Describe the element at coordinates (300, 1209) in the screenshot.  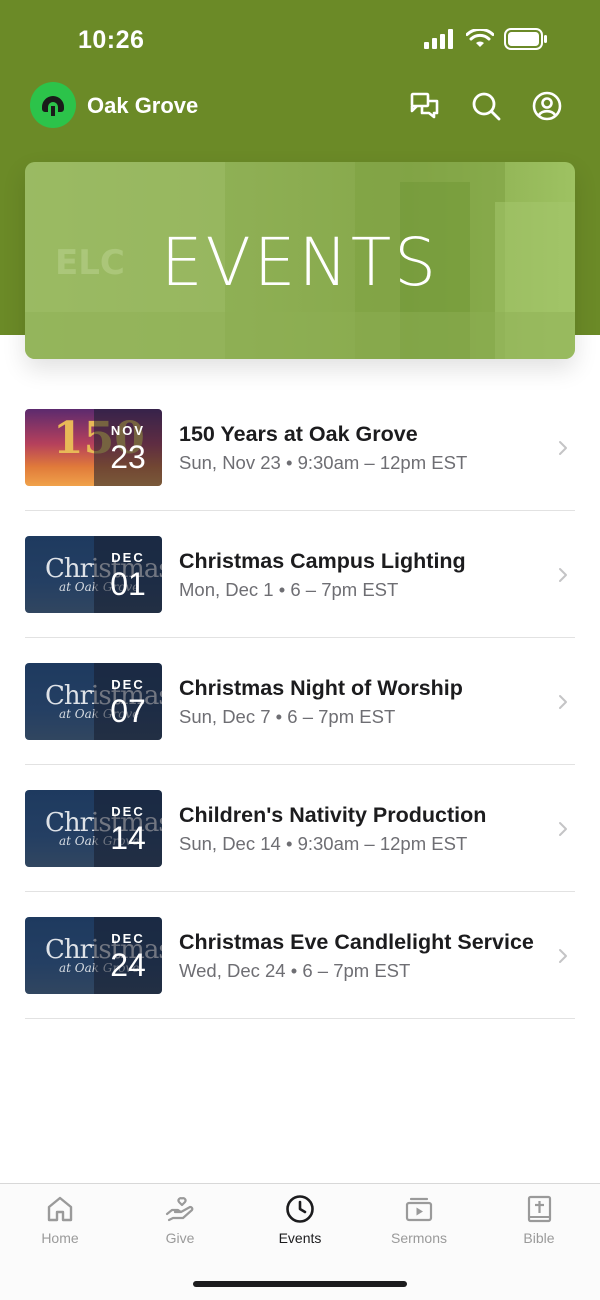
I see `clock-icon` at that location.